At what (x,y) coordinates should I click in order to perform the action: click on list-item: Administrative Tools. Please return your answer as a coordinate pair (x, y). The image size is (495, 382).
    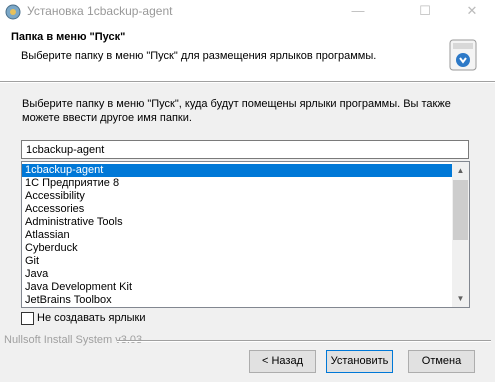
    Looking at the image, I should click on (237, 222).